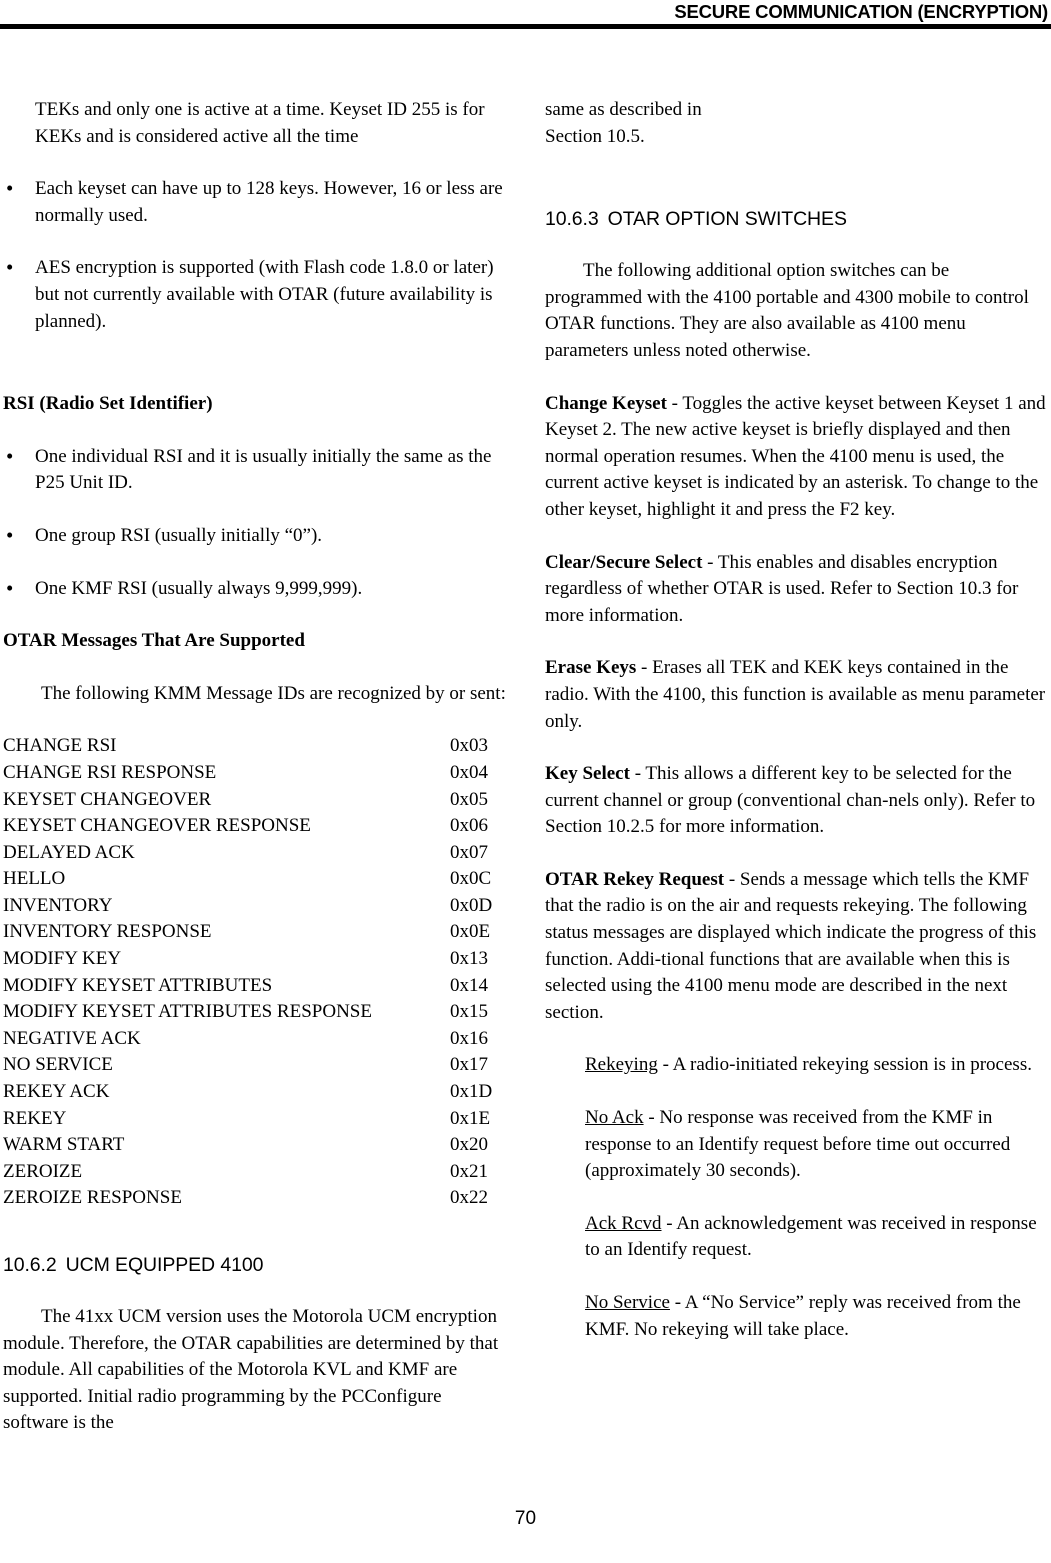  I want to click on table-row: ZEROIZE RESPONSE 0x22, so click(256, 1198).